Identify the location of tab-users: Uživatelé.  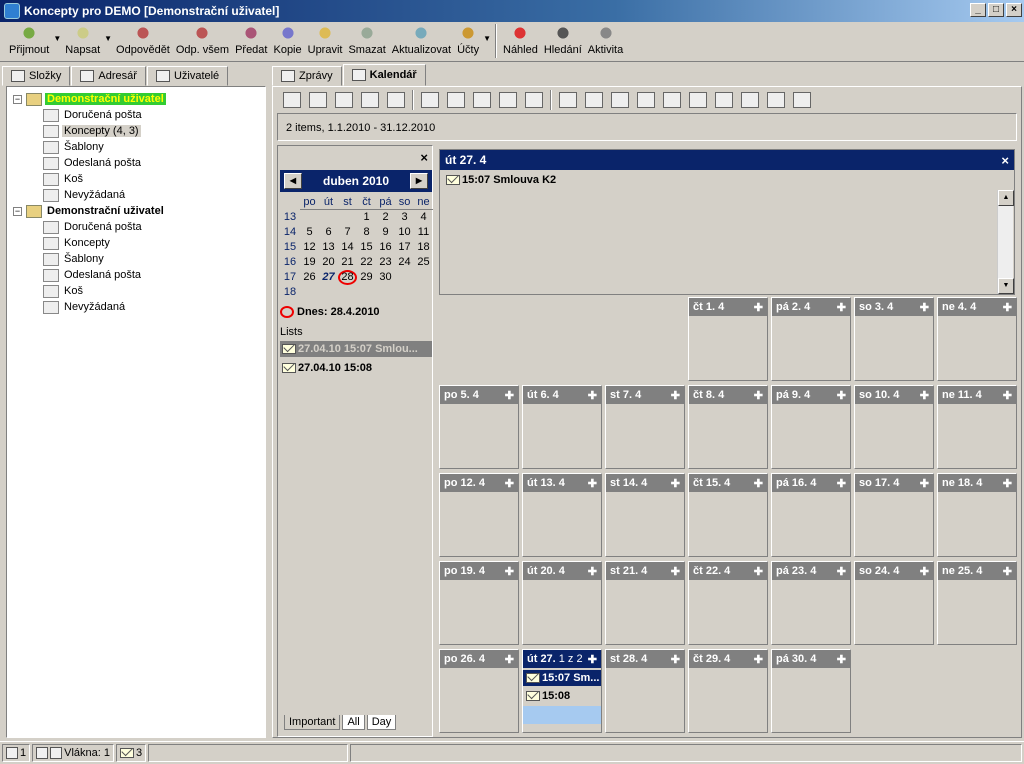
(187, 76).